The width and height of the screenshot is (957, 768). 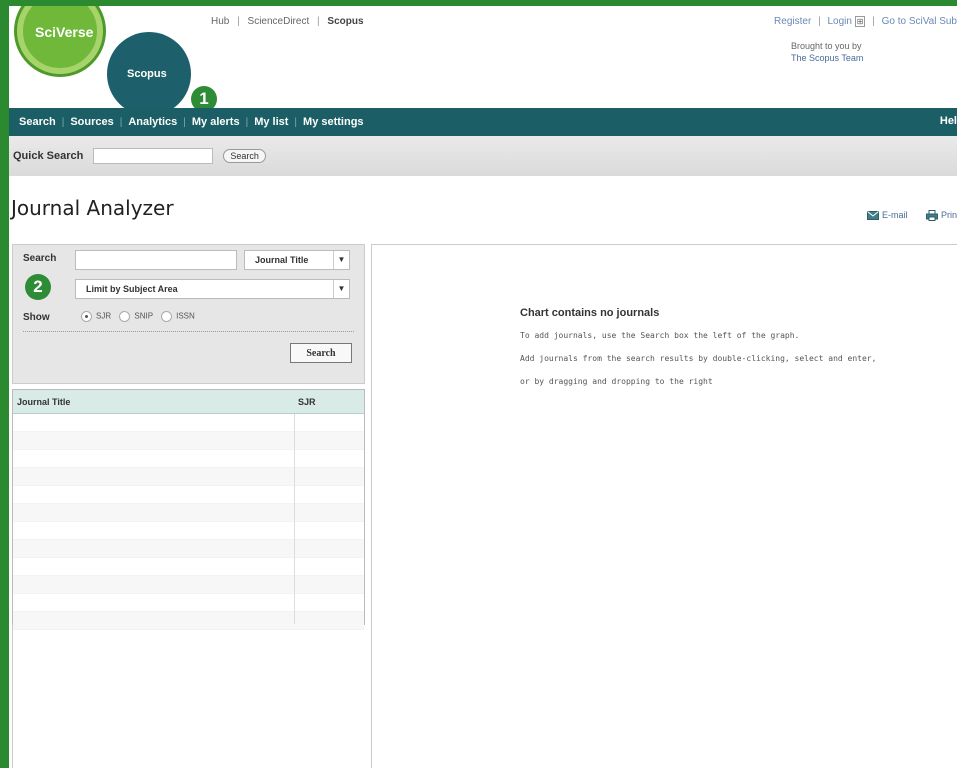 What do you see at coordinates (125, 316) in the screenshot?
I see `radio-snip` at bounding box center [125, 316].